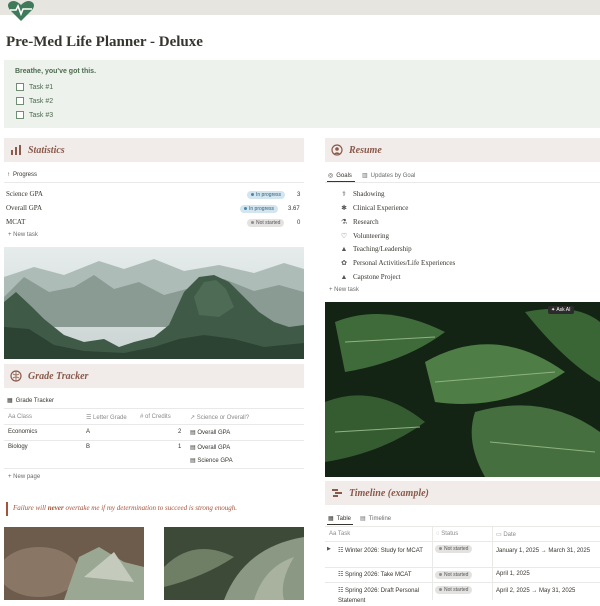  Describe the element at coordinates (88, 447) in the screenshot. I see `table-cell: B` at that location.